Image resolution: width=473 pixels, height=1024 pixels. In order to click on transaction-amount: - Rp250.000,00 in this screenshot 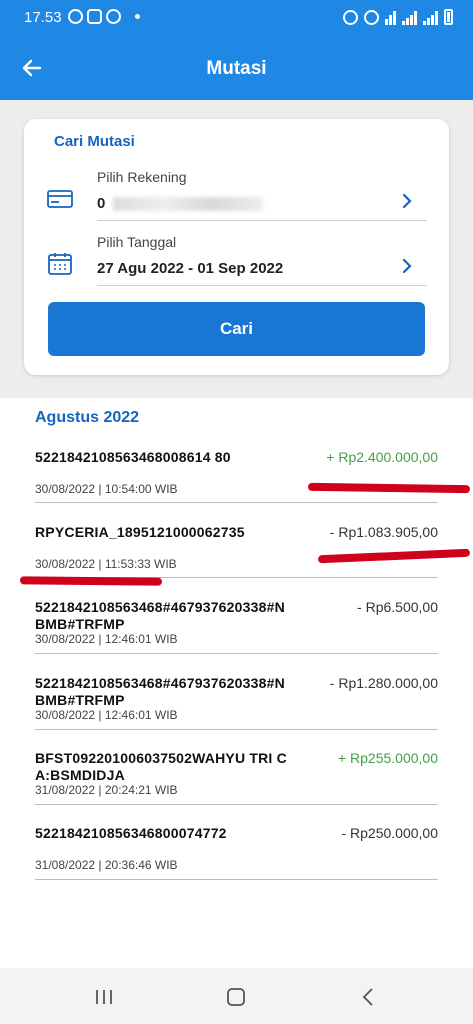, I will do `click(389, 833)`.